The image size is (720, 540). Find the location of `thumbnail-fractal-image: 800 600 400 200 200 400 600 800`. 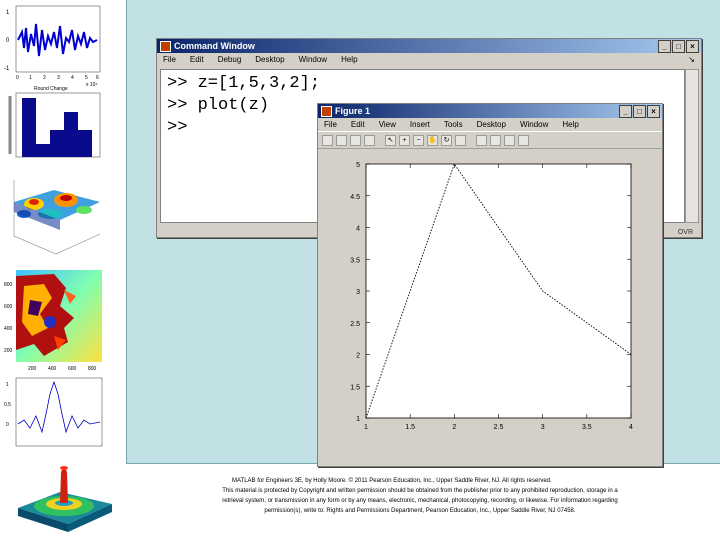

thumbnail-fractal-image: 800 600 400 200 200 400 600 800 is located at coordinates (54, 320).